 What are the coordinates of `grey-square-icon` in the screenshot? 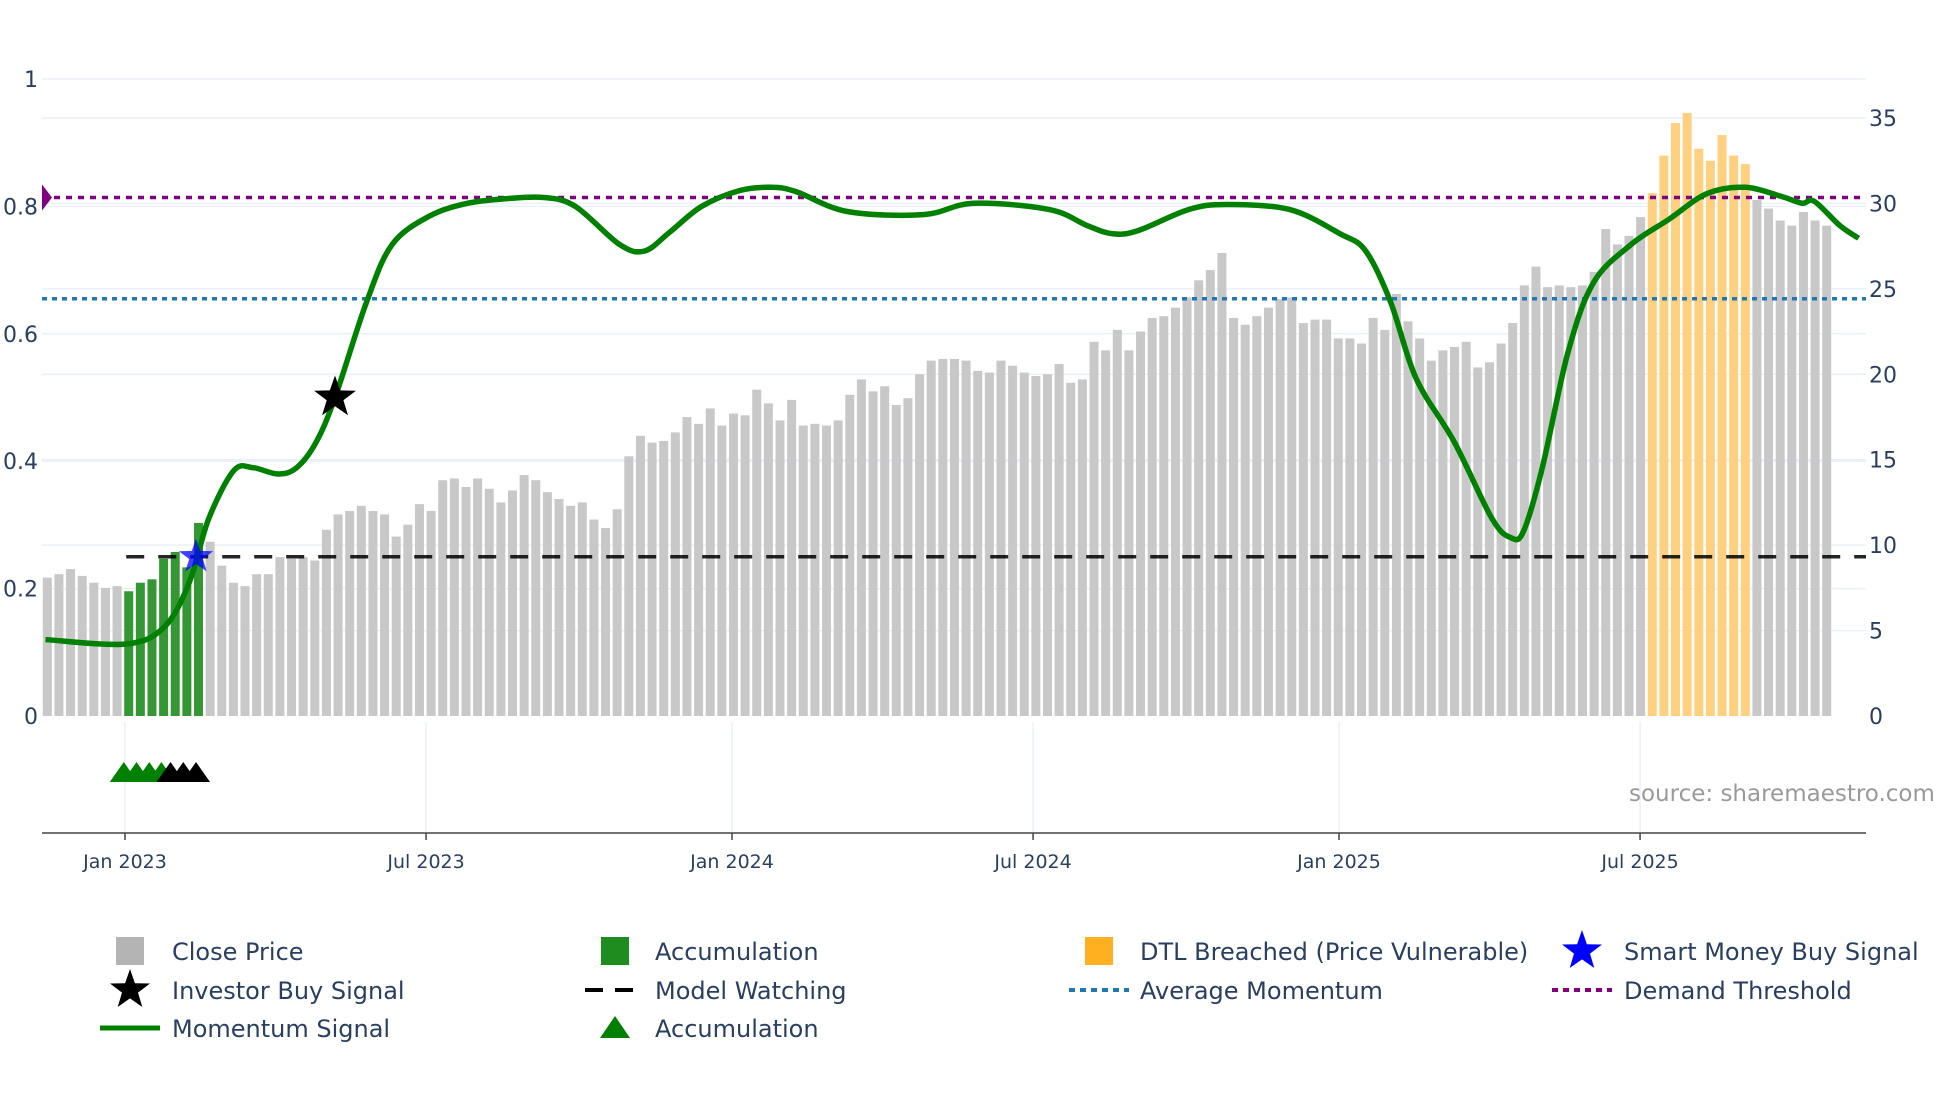 It's located at (130, 951).